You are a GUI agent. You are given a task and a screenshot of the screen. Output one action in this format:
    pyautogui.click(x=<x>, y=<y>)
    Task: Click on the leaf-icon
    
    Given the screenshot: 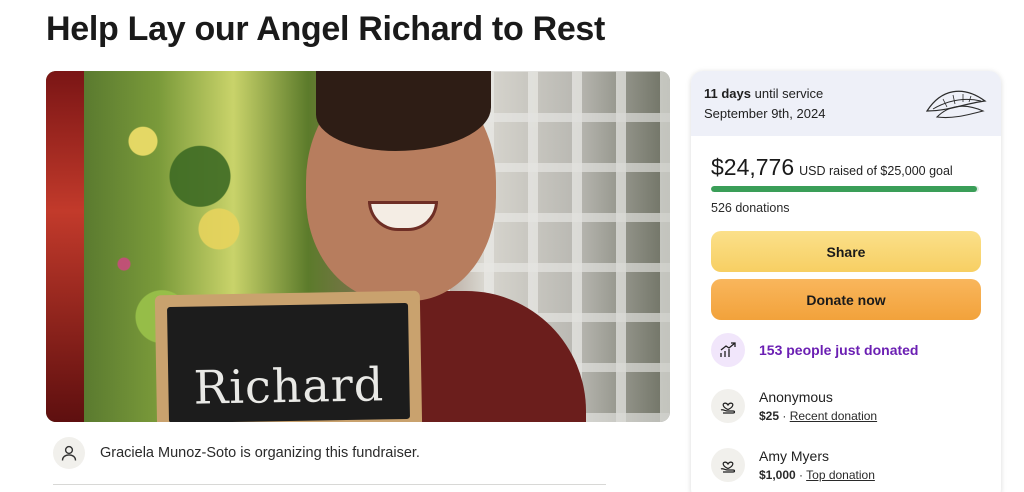 What is the action you would take?
    pyautogui.click(x=956, y=104)
    